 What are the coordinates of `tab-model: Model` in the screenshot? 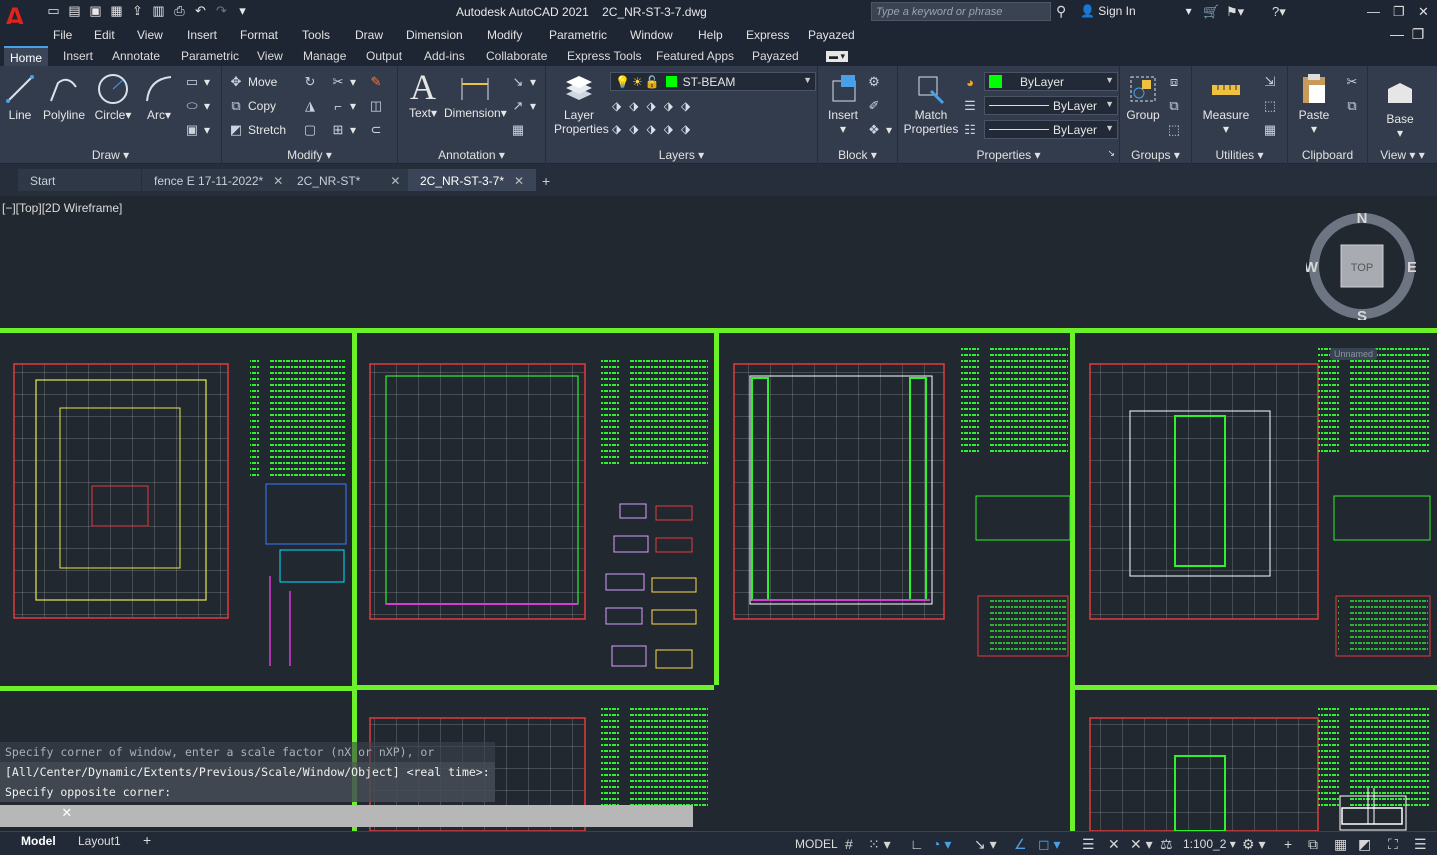 It's located at (38, 841).